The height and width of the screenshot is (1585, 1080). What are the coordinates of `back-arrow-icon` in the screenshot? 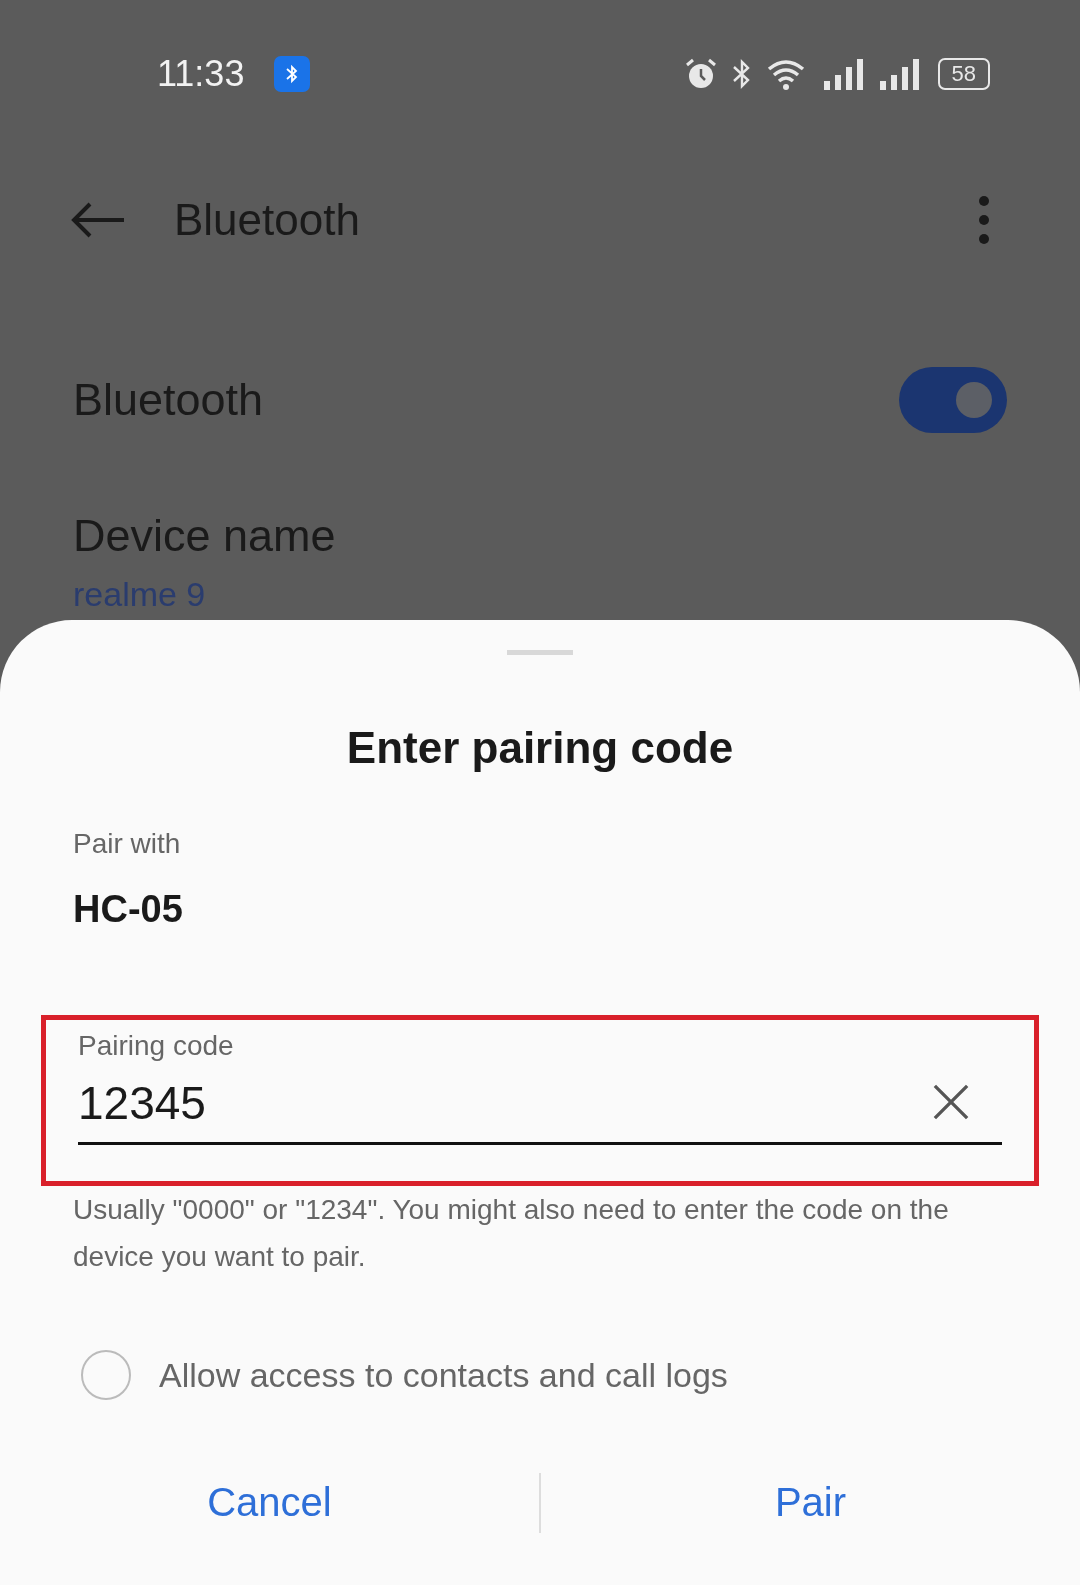 It's located at (98, 220).